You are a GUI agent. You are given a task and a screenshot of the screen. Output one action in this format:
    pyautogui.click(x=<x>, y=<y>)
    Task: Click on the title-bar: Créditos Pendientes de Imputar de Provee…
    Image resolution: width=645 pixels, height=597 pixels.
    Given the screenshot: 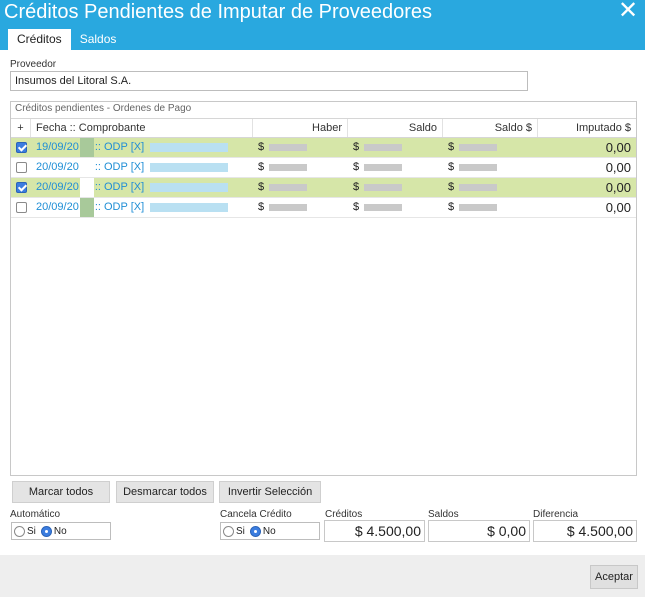 What is the action you would take?
    pyautogui.click(x=322, y=25)
    